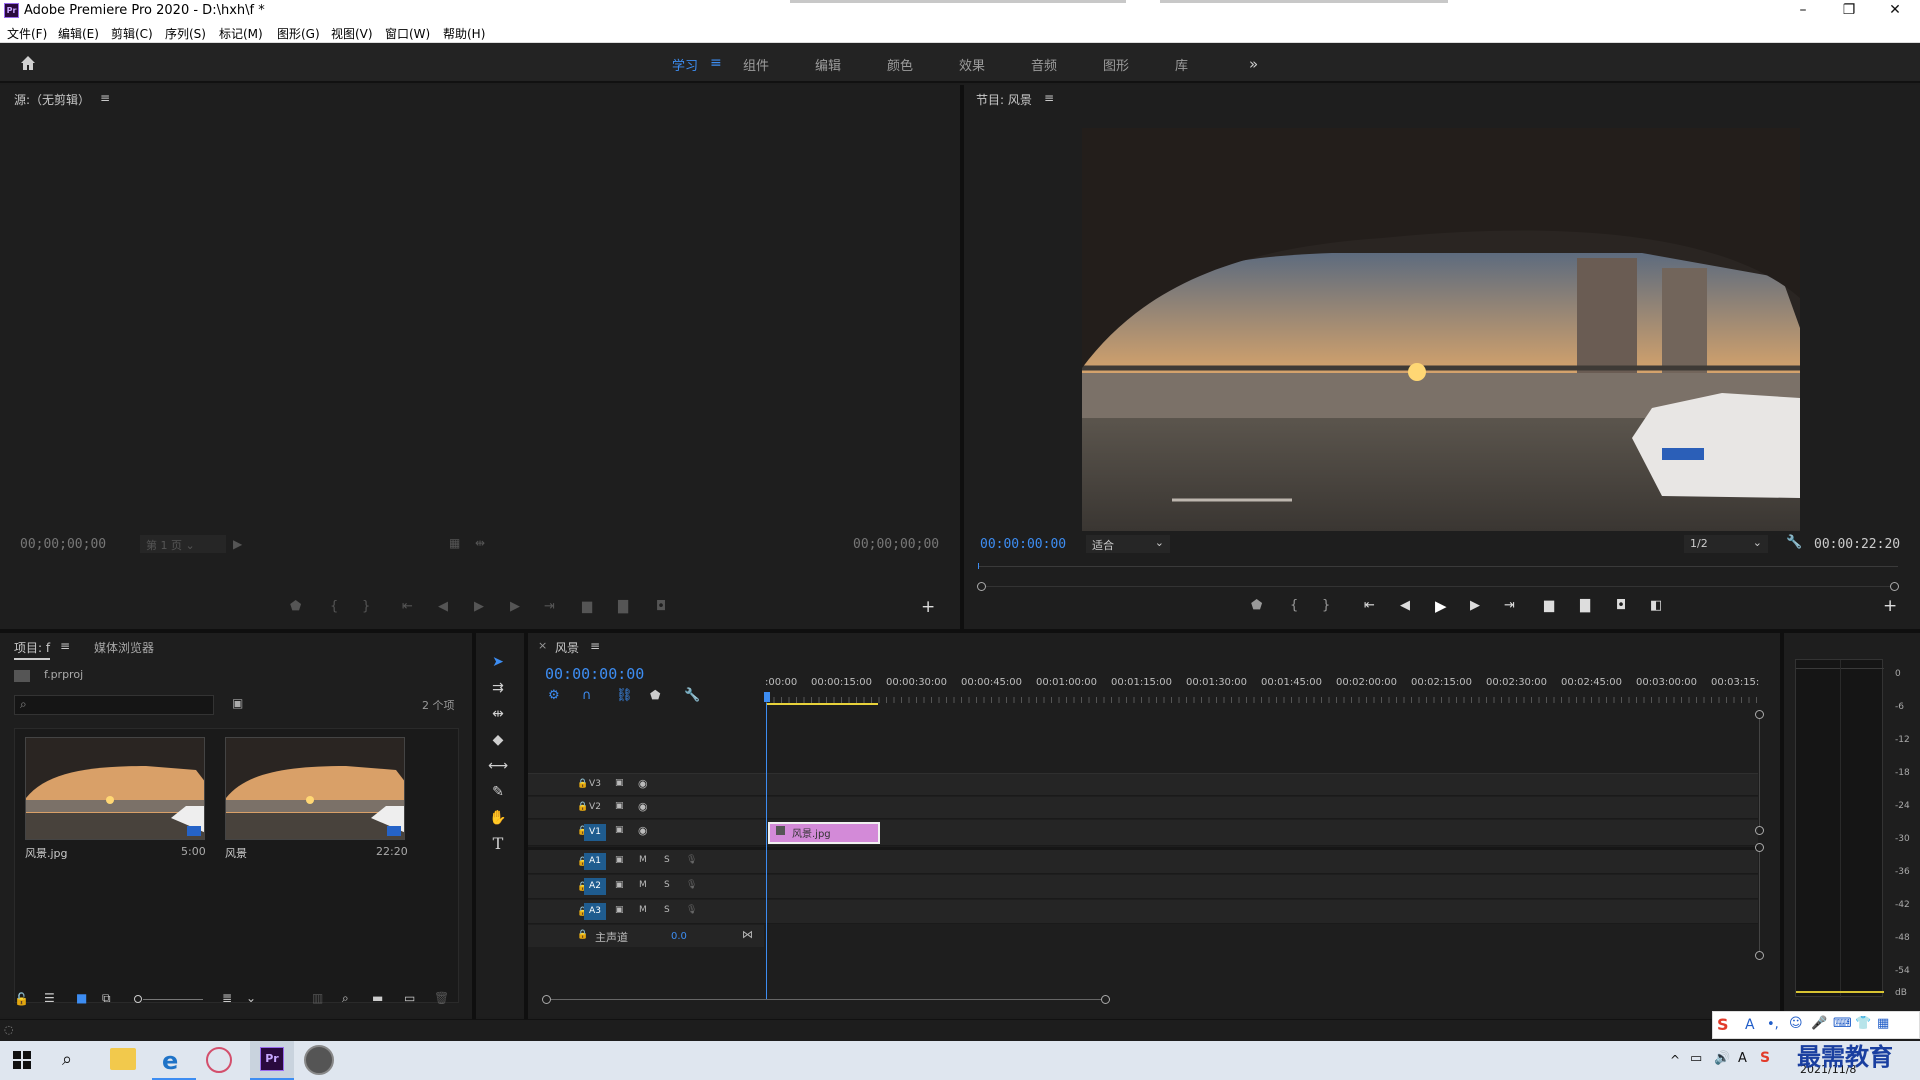 The height and width of the screenshot is (1080, 1920). What do you see at coordinates (1143, 808) in the screenshot?
I see `track-v2` at bounding box center [1143, 808].